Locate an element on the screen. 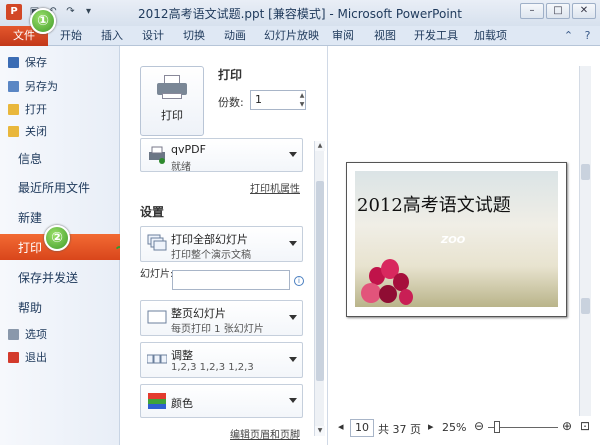 This screenshot has width=600, height=445. collate-icon is located at coordinates (157, 359).